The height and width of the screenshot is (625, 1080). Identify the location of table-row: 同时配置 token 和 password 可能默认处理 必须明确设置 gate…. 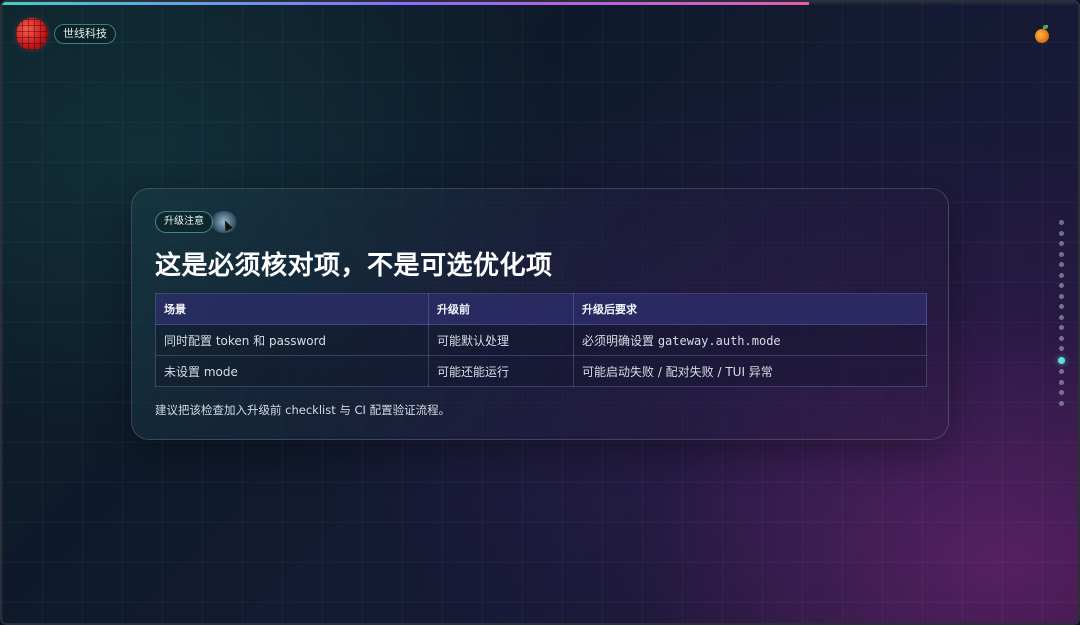
(541, 340).